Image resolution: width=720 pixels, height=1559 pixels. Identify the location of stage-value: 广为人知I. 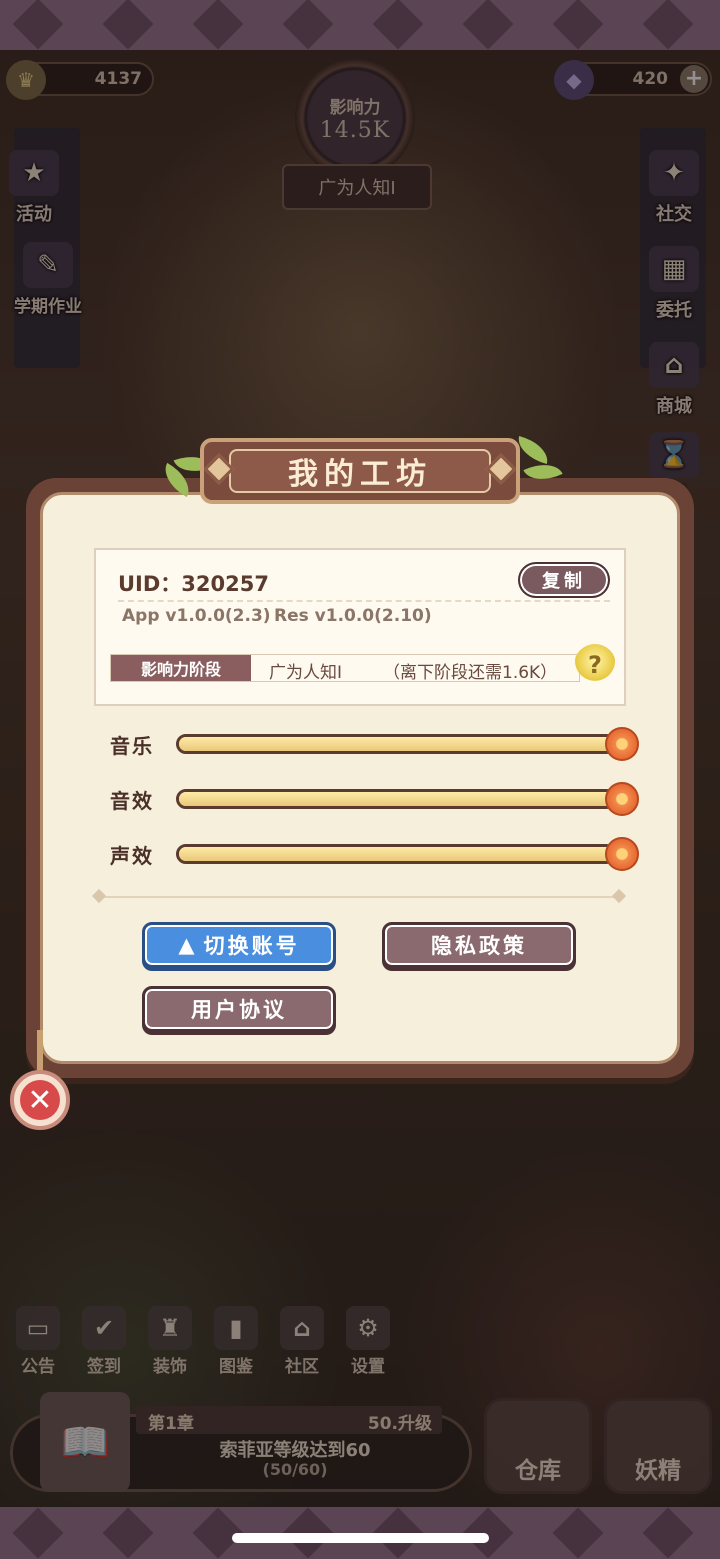
(306, 673).